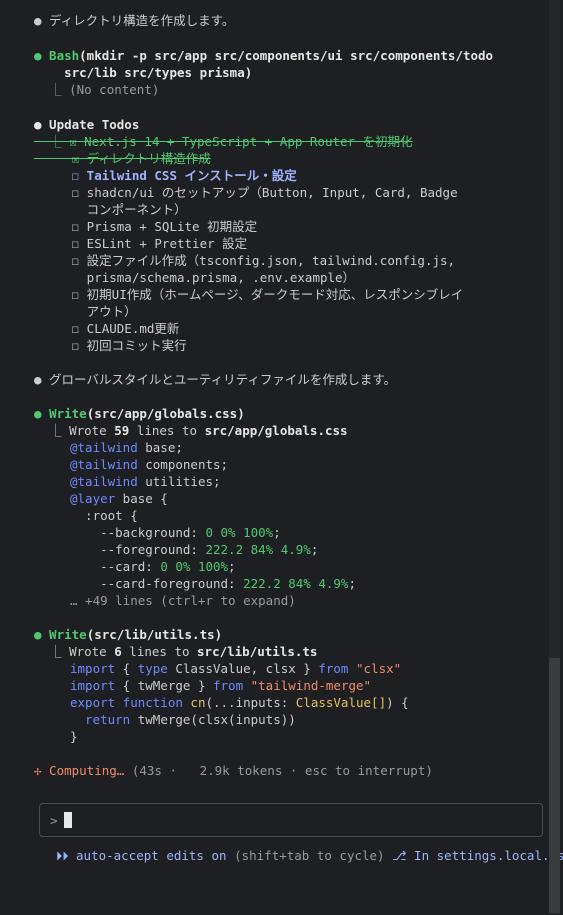  Describe the element at coordinates (93, 702) in the screenshot. I see `code-token: export` at that location.